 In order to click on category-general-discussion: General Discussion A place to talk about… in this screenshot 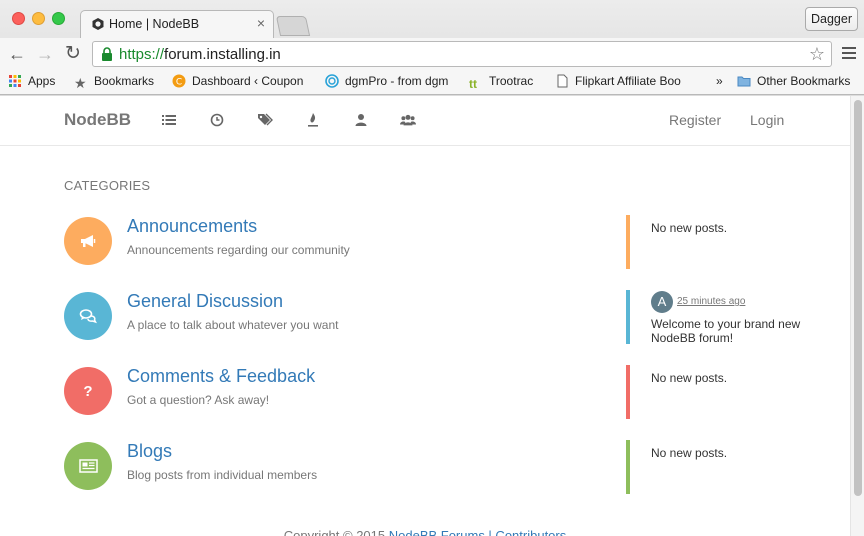, I will do `click(444, 321)`.